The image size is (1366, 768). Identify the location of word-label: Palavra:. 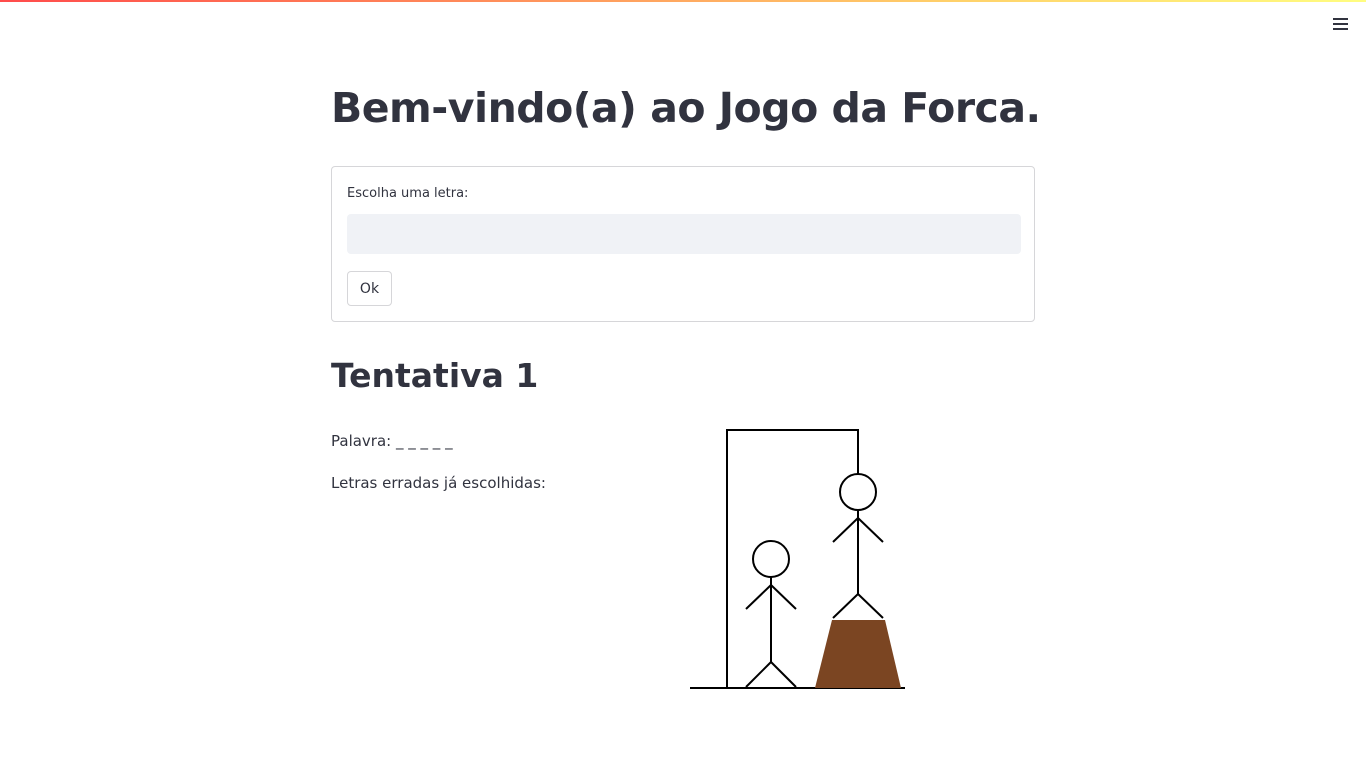
(361, 441).